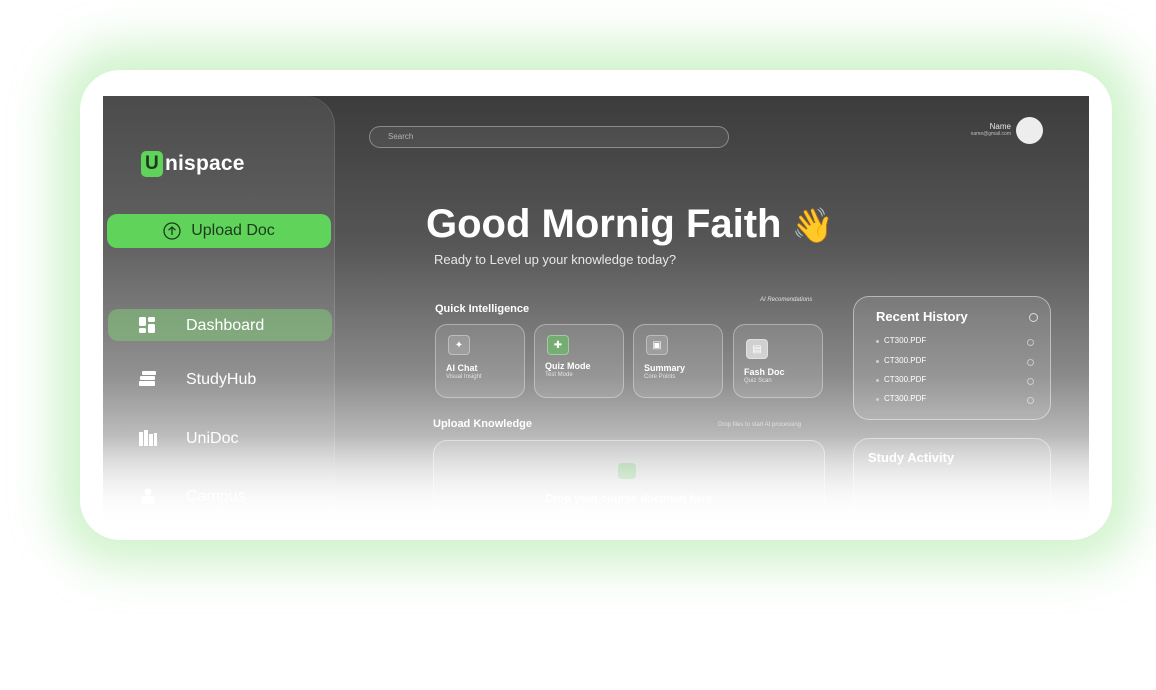 The height and width of the screenshot is (690, 1156). I want to click on profile-email: name@gmail.com, so click(990, 134).